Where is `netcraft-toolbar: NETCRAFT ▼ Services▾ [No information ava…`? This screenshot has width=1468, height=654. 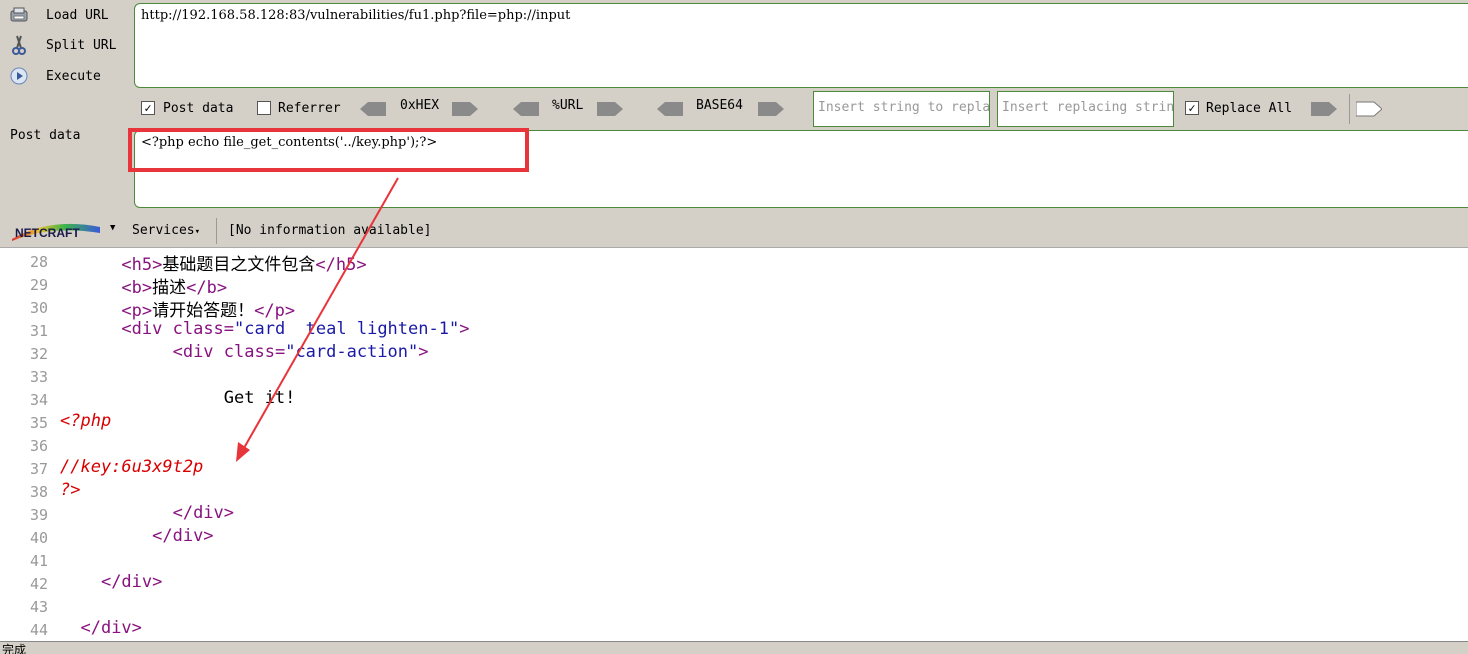 netcraft-toolbar: NETCRAFT ▼ Services▾ [No information ava… is located at coordinates (734, 231).